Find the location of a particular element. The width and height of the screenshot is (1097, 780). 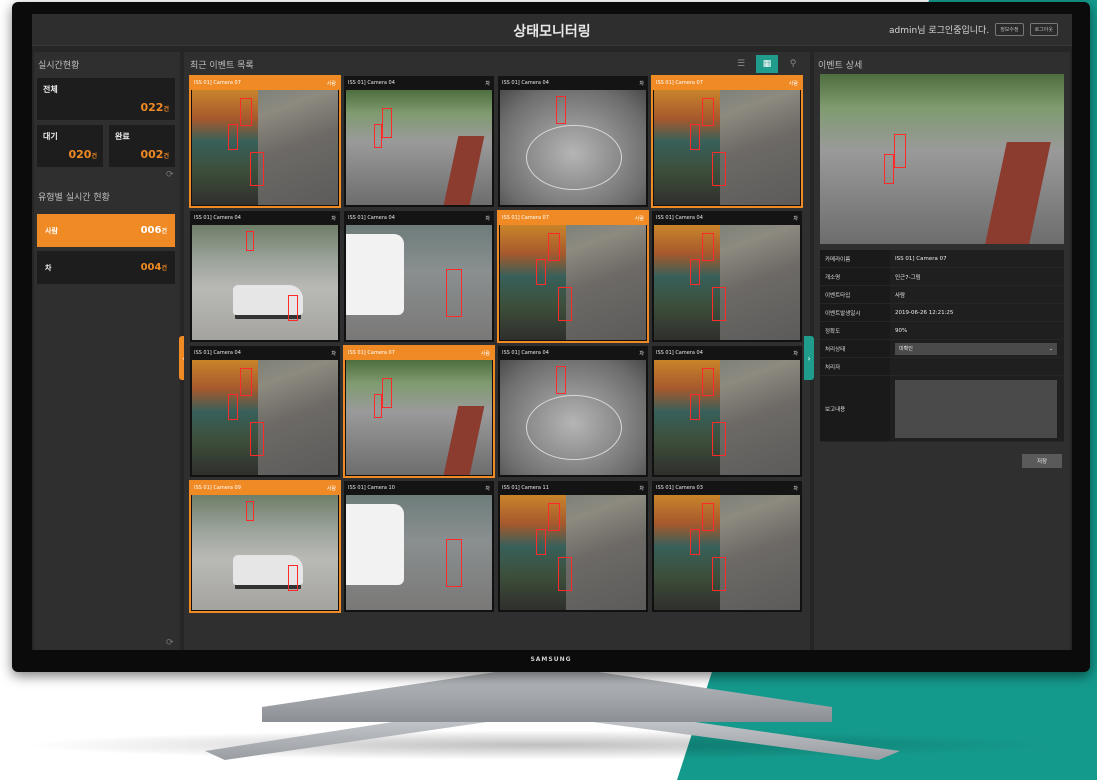

detail-row: 이벤트발생일시 2019-06-26 12:21:25 is located at coordinates (942, 313).